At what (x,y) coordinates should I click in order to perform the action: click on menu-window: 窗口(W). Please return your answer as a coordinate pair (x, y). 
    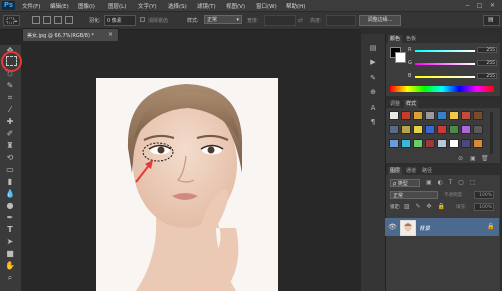
    Looking at the image, I should click on (266, 6).